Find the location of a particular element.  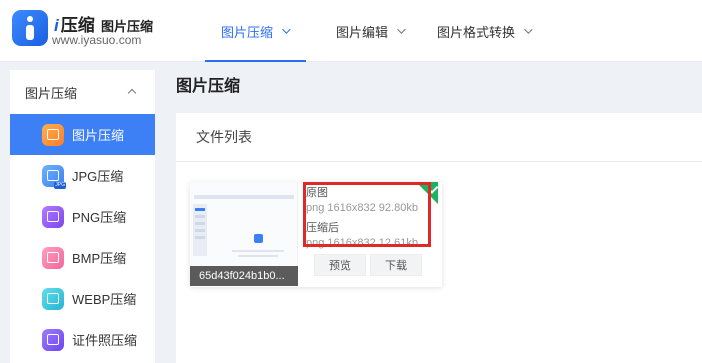

nav-label: 图片编辑 is located at coordinates (362, 32).